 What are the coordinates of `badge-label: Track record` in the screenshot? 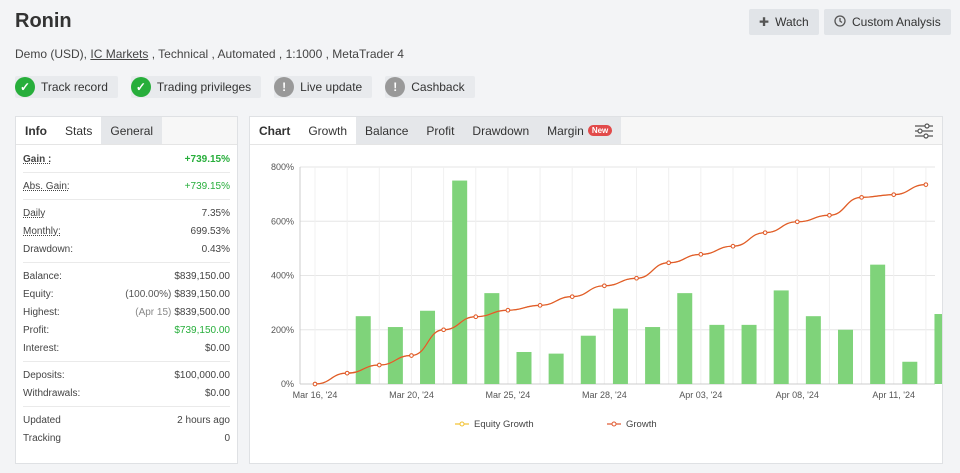 It's located at (74, 87).